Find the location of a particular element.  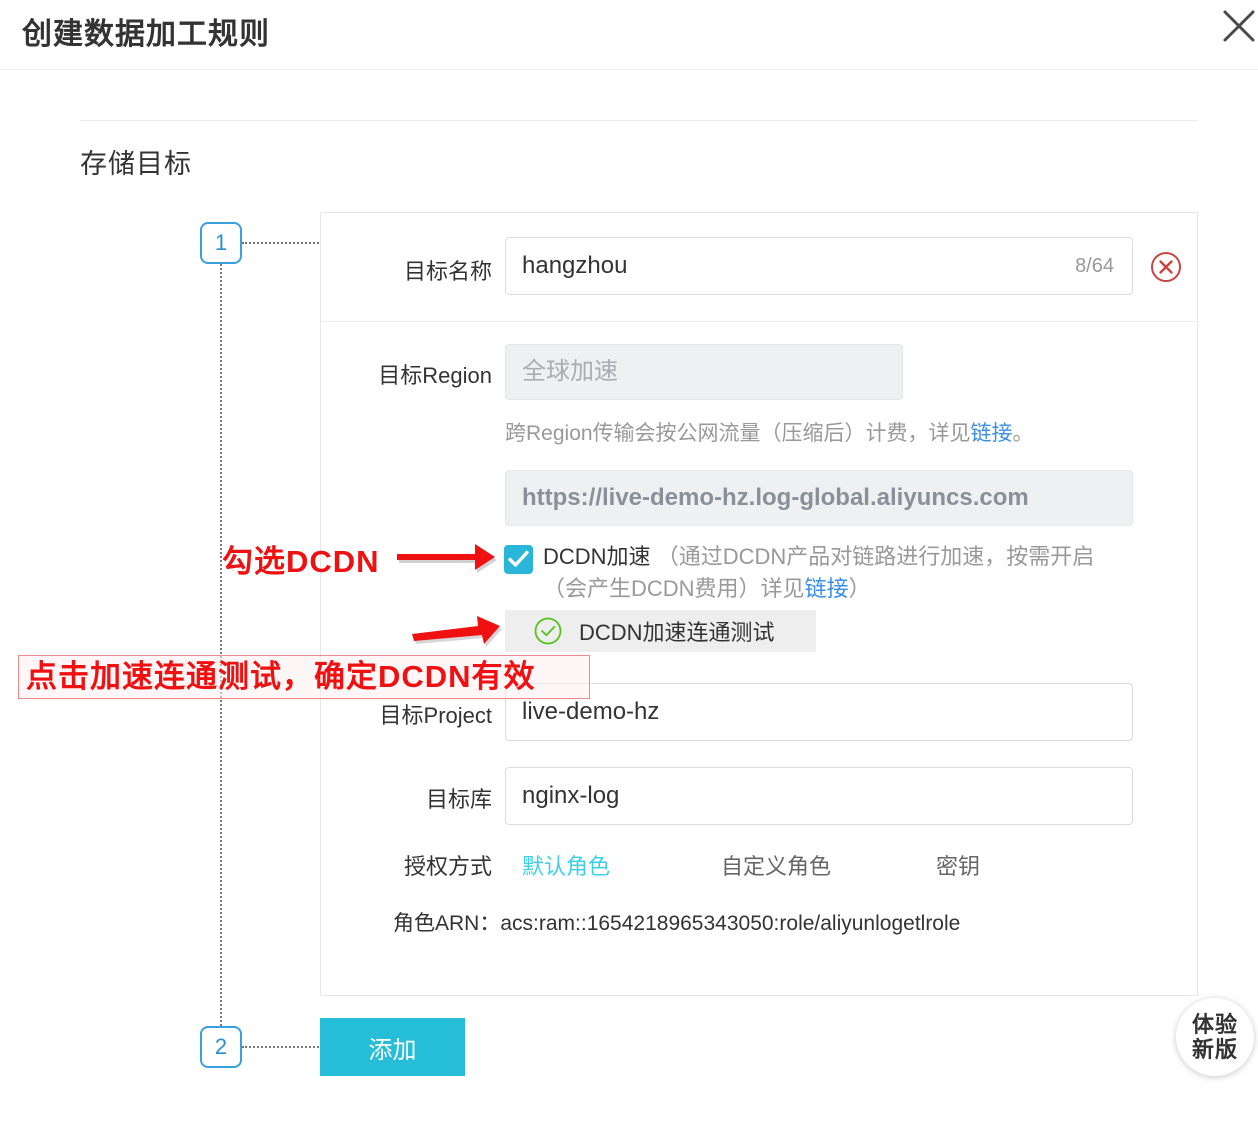

target-region-value: 全球加速 is located at coordinates (570, 371).